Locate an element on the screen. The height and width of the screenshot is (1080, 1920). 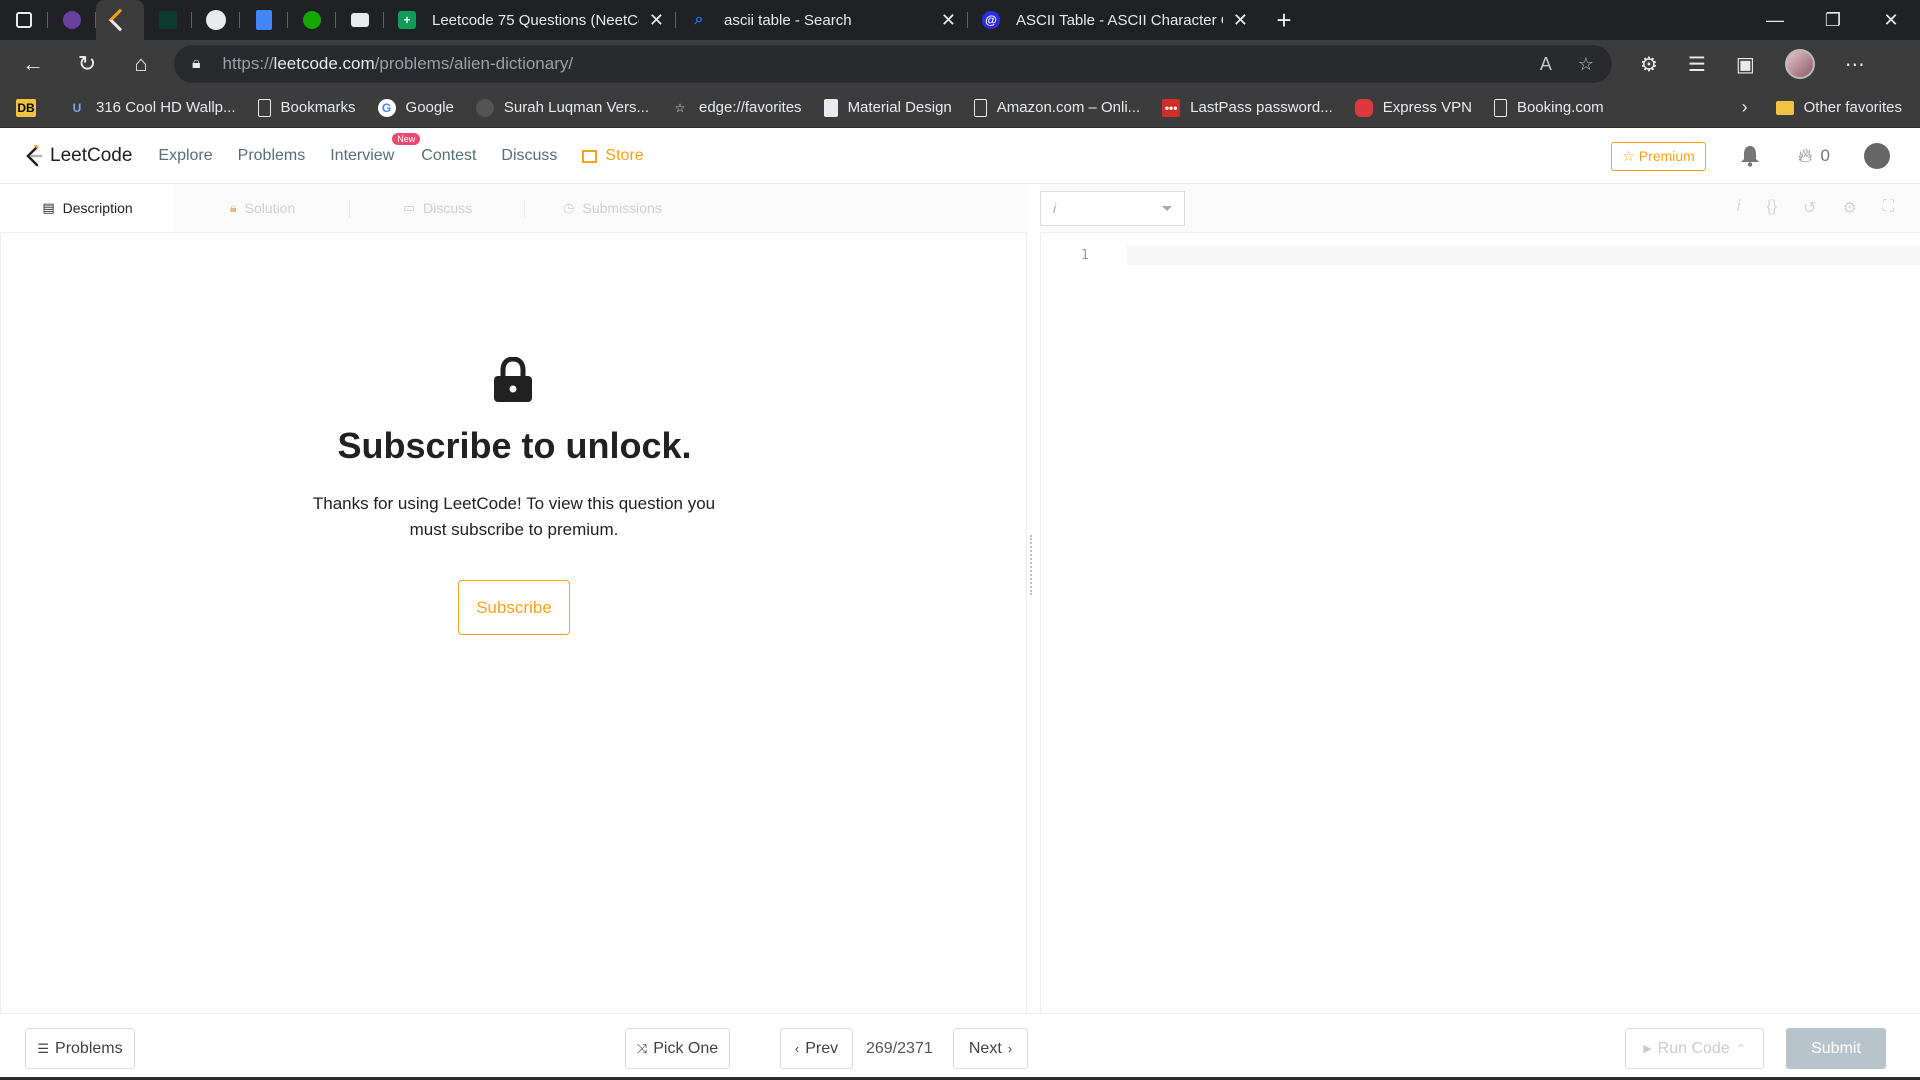
tab-ascii-table: @ ASCII Table - ASCII Character Co ✕ is located at coordinates (1114, 20).